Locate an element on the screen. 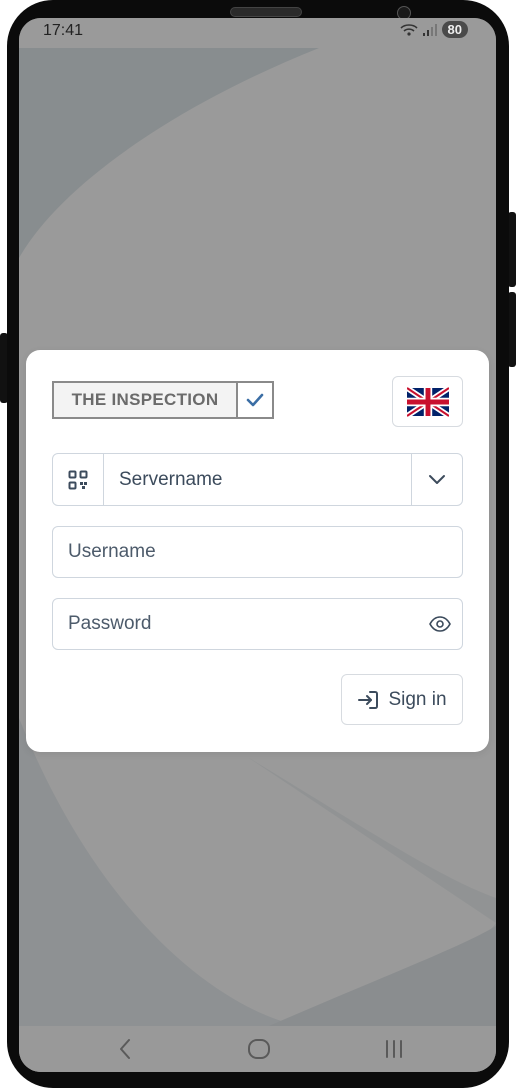 This screenshot has height=1090, width=516. password-visibility-toggle is located at coordinates (440, 624).